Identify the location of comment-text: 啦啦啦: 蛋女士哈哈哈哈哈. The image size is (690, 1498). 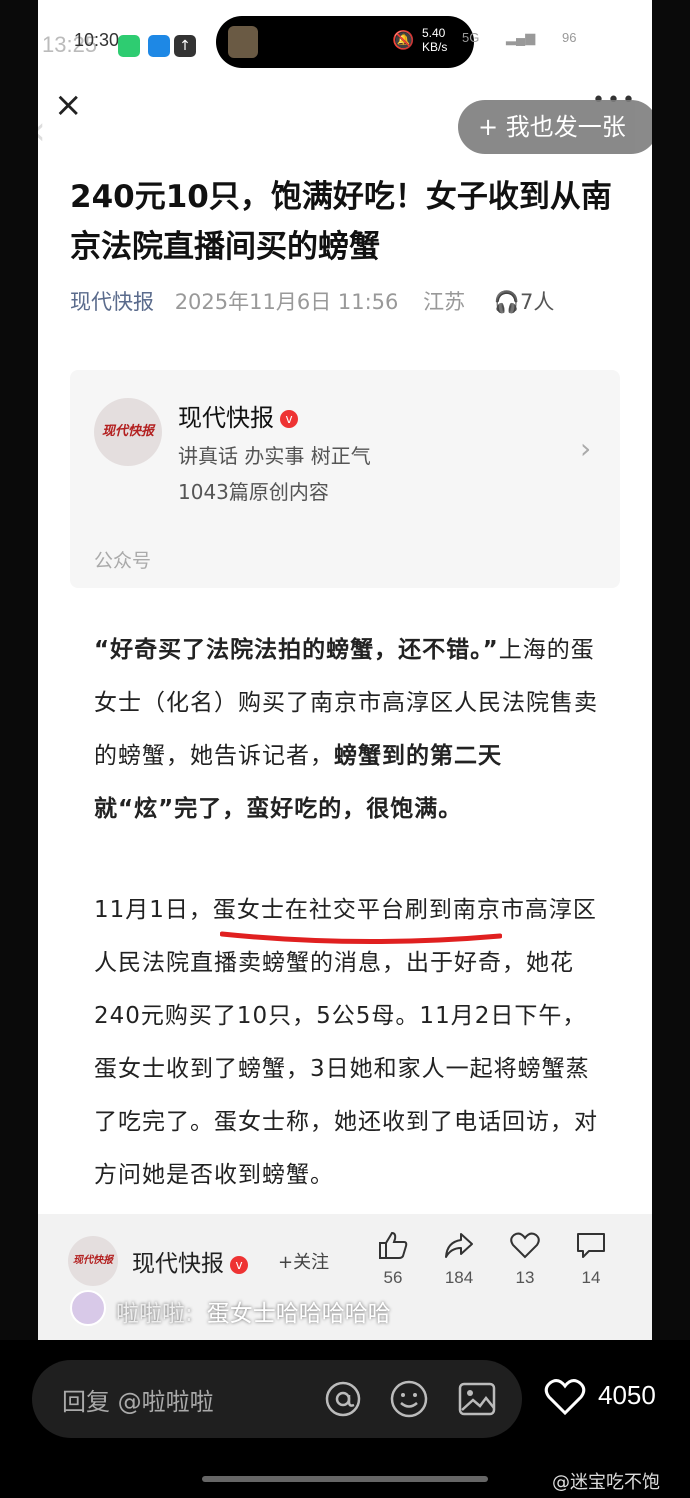
(253, 1311).